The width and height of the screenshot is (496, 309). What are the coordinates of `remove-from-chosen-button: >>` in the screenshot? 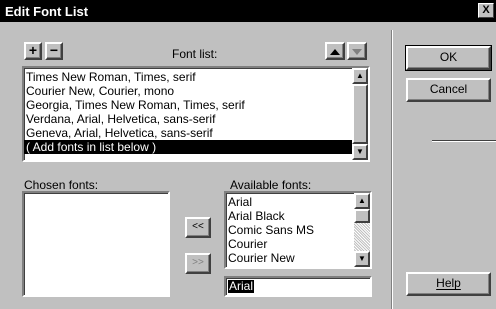 It's located at (198, 263).